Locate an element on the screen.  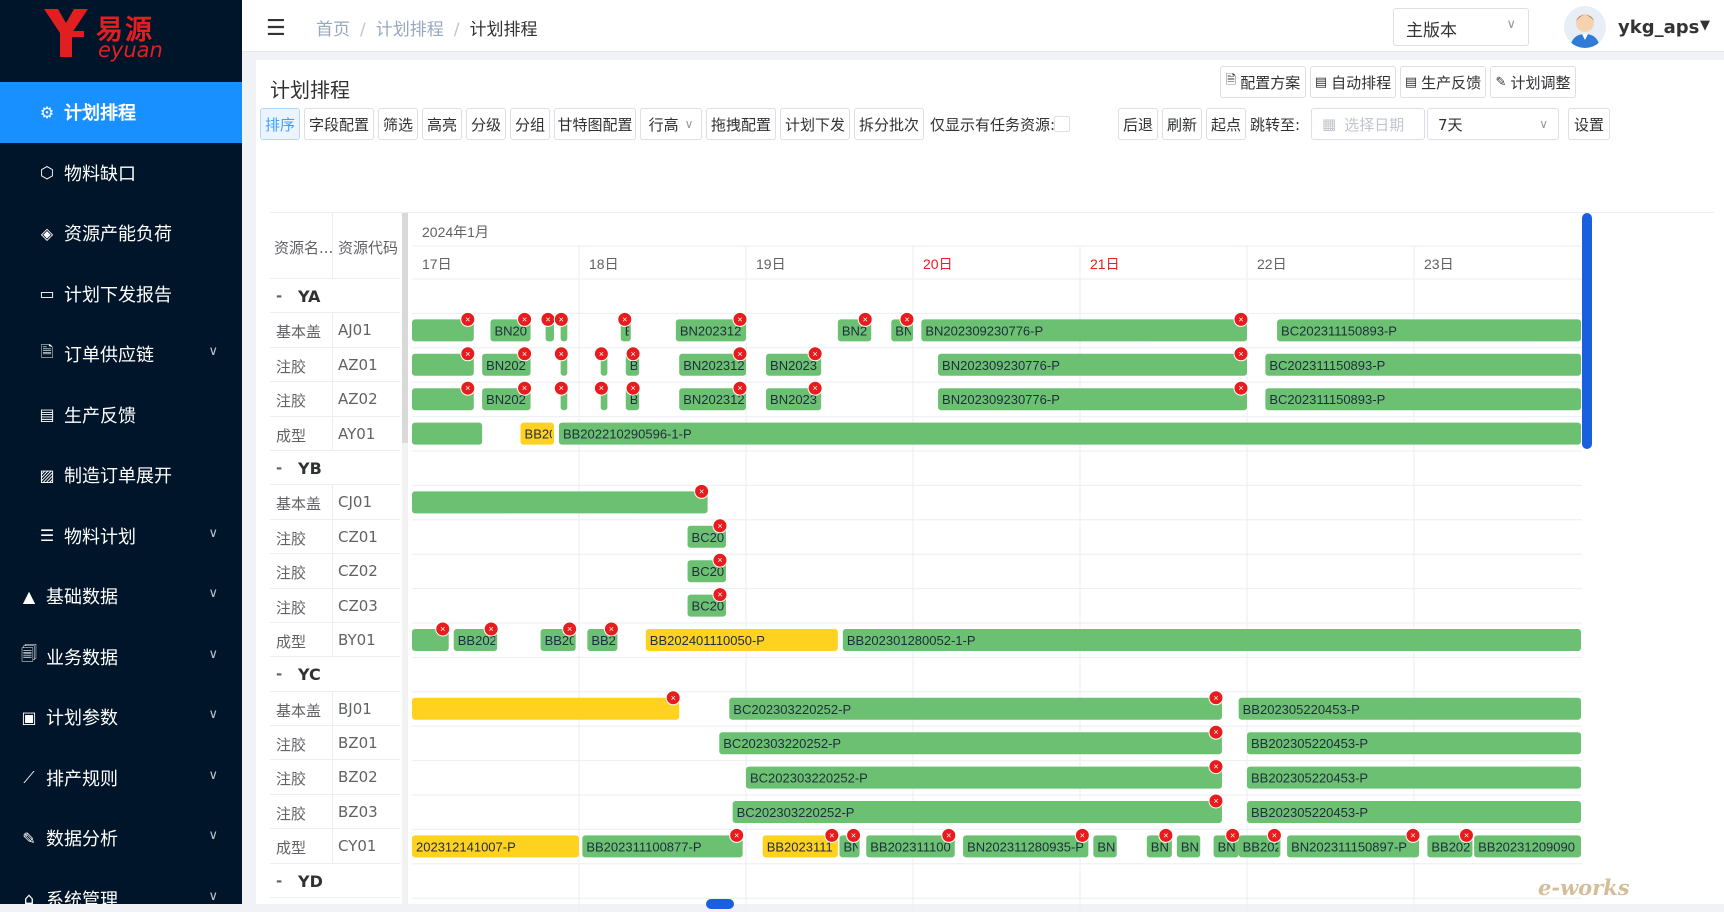
resource-row: 成型 CY01 is located at coordinates (335, 846).